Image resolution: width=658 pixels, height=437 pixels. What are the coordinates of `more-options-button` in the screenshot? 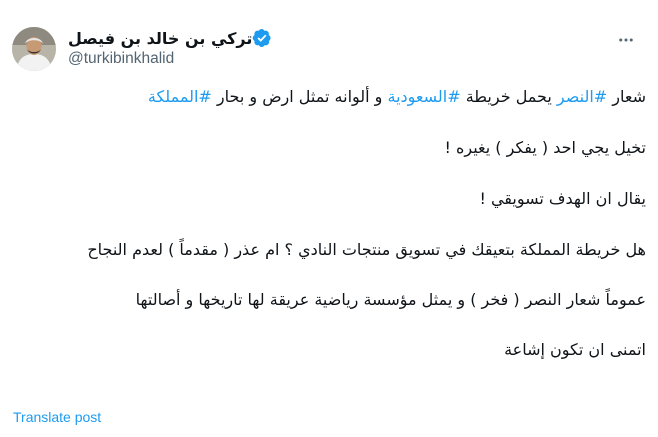 It's located at (626, 40).